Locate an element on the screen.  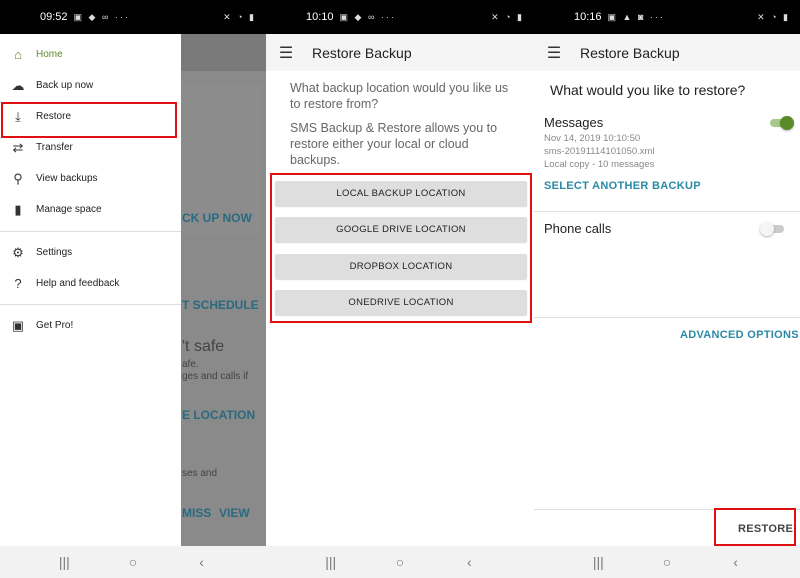
select-another-backup-button: SELECT ANOTHER BACKUP is located at coordinates (622, 186).